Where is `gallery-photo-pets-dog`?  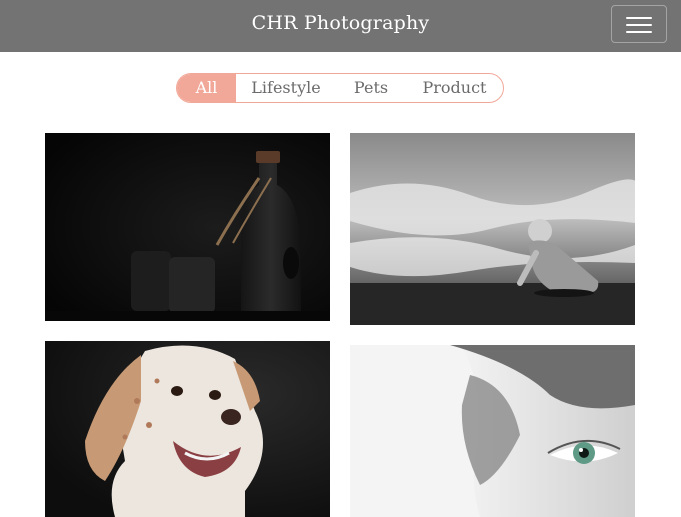 gallery-photo-pets-dog is located at coordinates (187, 429).